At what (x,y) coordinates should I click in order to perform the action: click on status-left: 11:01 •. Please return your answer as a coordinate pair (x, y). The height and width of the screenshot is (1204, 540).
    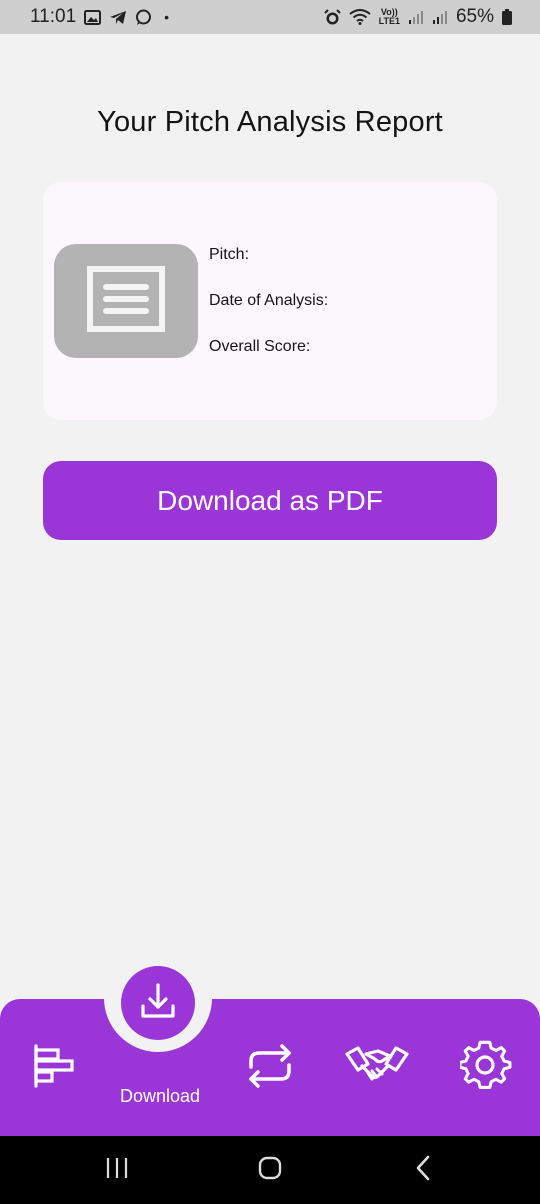
    Looking at the image, I should click on (99, 17).